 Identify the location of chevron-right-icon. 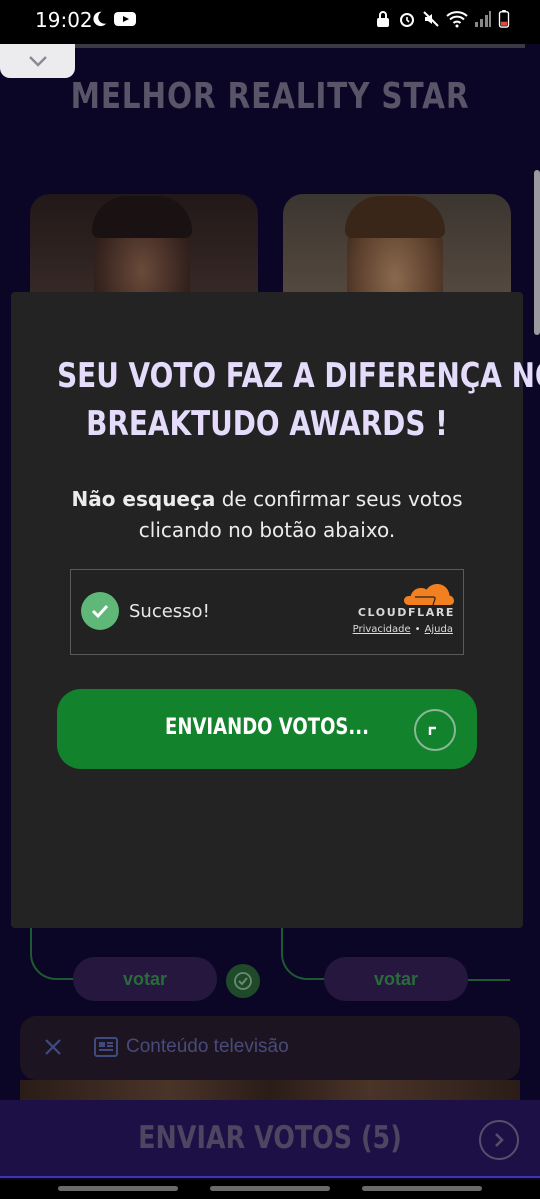
(499, 1140).